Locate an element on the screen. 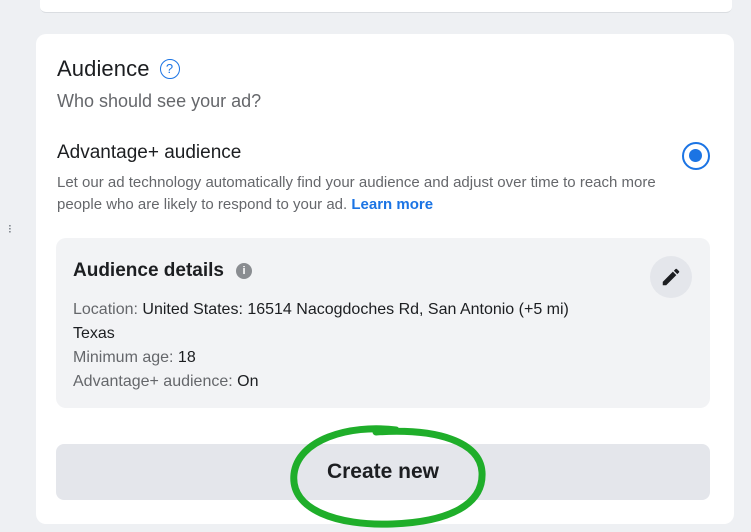 The image size is (751, 532). pencil-icon is located at coordinates (671, 277).